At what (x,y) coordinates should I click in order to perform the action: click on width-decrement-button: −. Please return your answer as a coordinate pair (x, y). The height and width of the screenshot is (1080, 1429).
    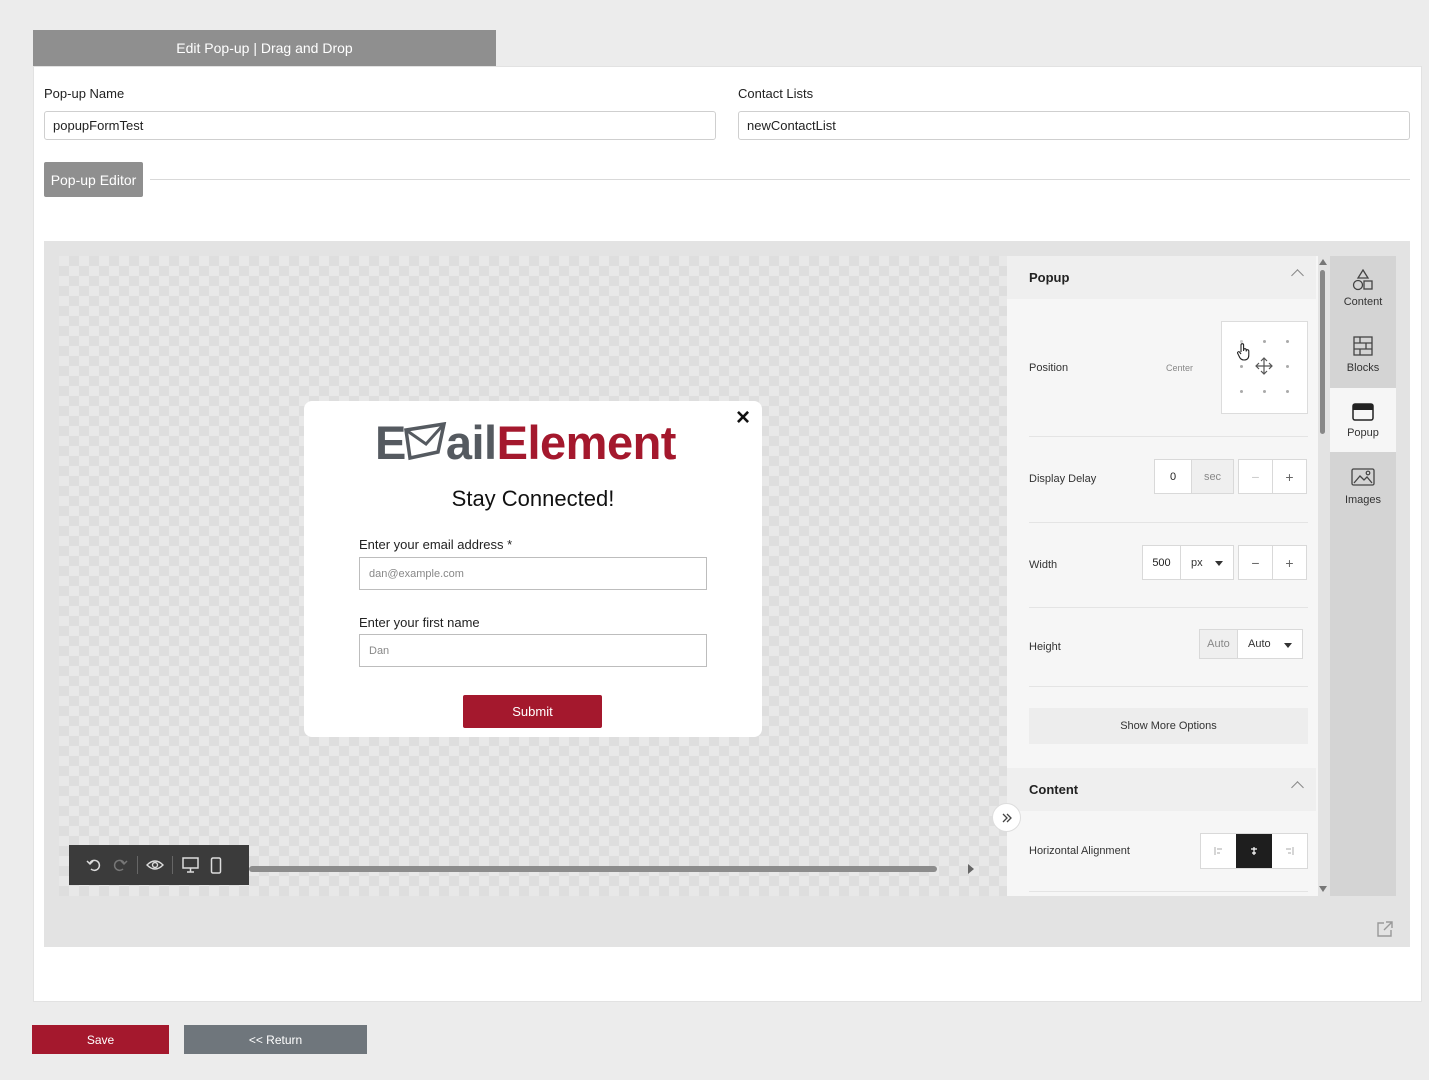
    Looking at the image, I should click on (1255, 562).